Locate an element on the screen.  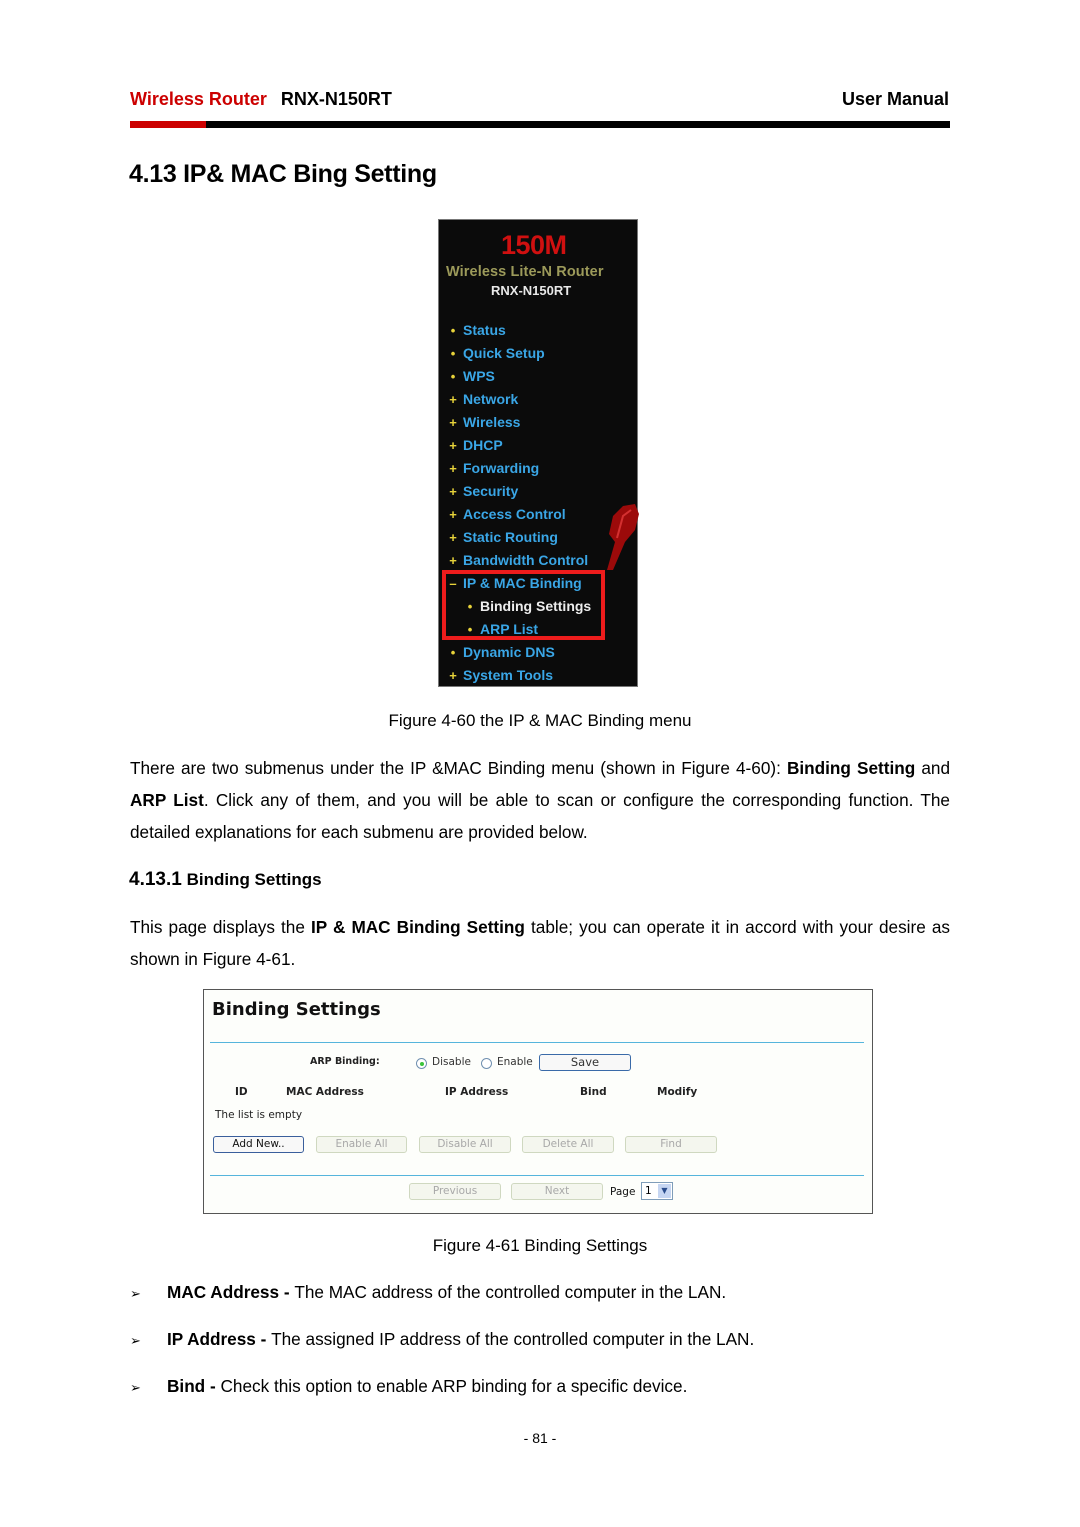
header-rule is located at coordinates (540, 124).